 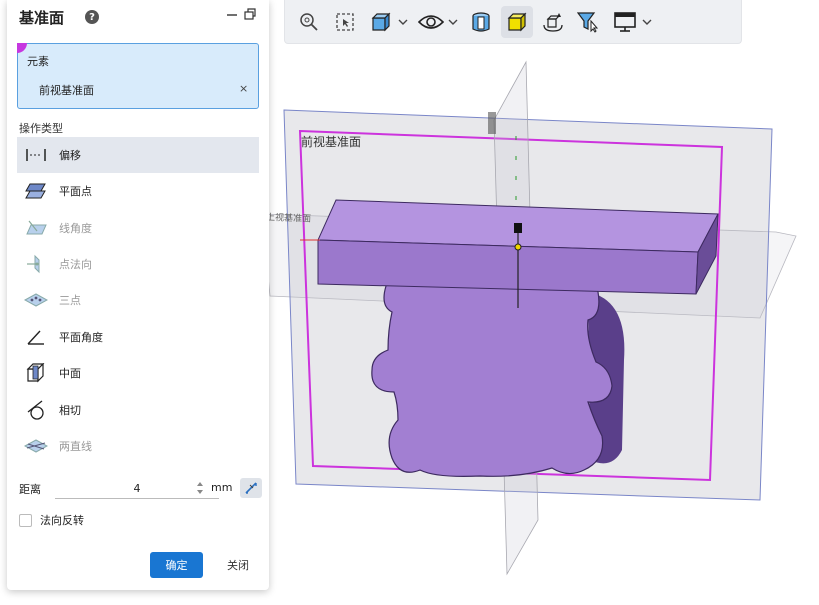 I want to click on selection-filter-icon, so click(x=589, y=22).